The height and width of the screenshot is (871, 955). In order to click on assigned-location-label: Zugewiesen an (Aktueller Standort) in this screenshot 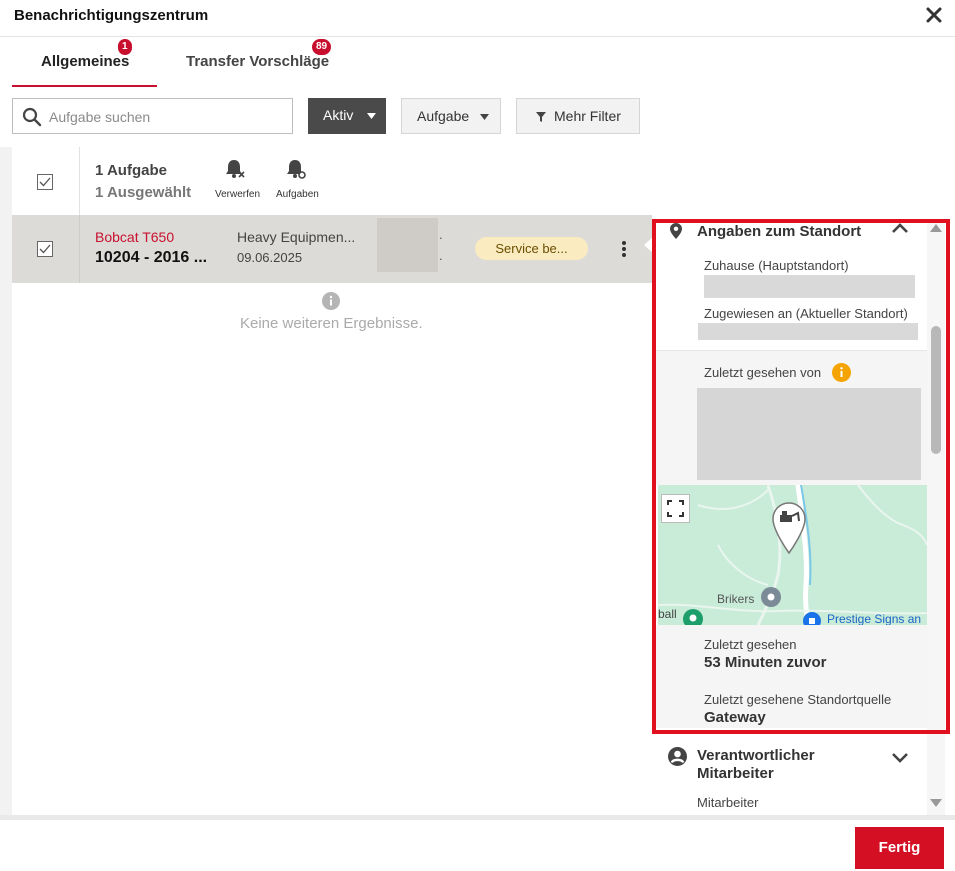, I will do `click(806, 313)`.